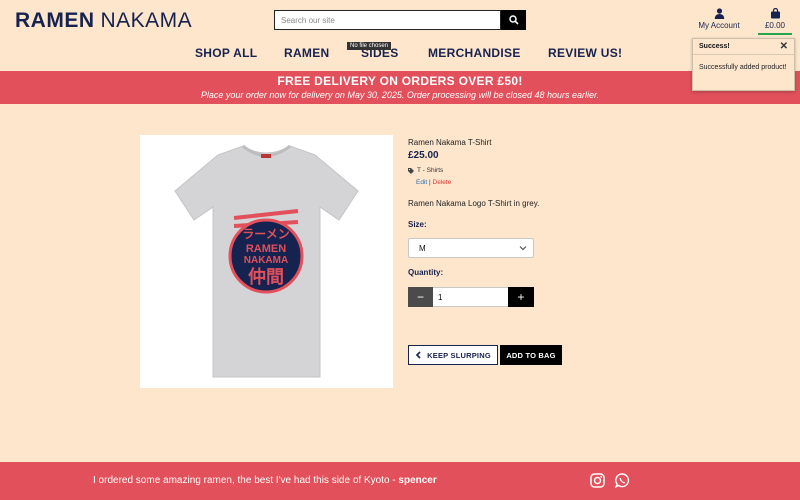  What do you see at coordinates (266, 249) in the screenshot?
I see `shirt-line1: RAMEN` at bounding box center [266, 249].